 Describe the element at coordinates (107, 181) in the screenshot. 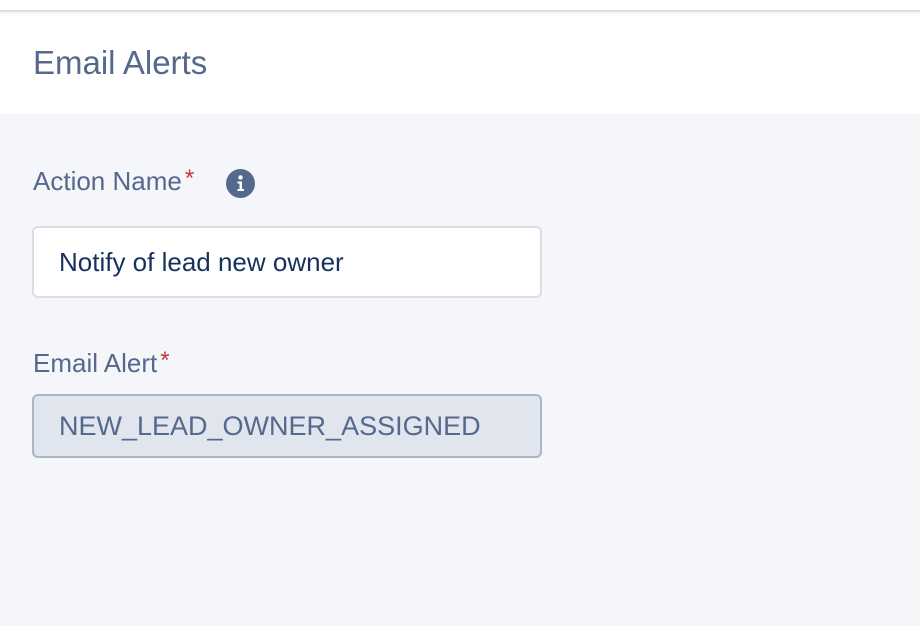

I see `action-name-label-text: Action Name` at that location.